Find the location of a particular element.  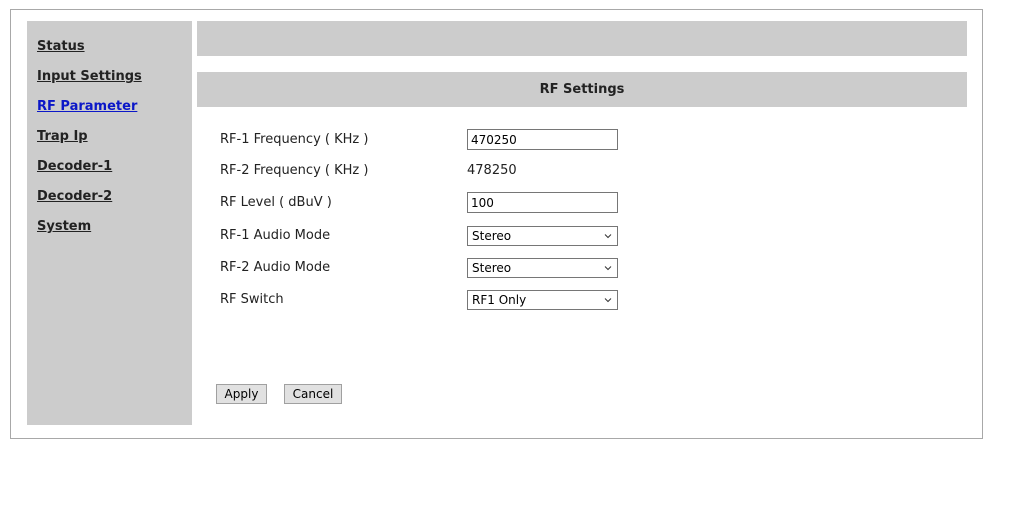

section-header: RF Settings is located at coordinates (582, 89).